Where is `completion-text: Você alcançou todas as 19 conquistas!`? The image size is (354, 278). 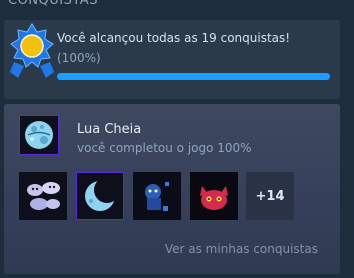
completion-text: Você alcançou todas as 19 conquistas! is located at coordinates (174, 38).